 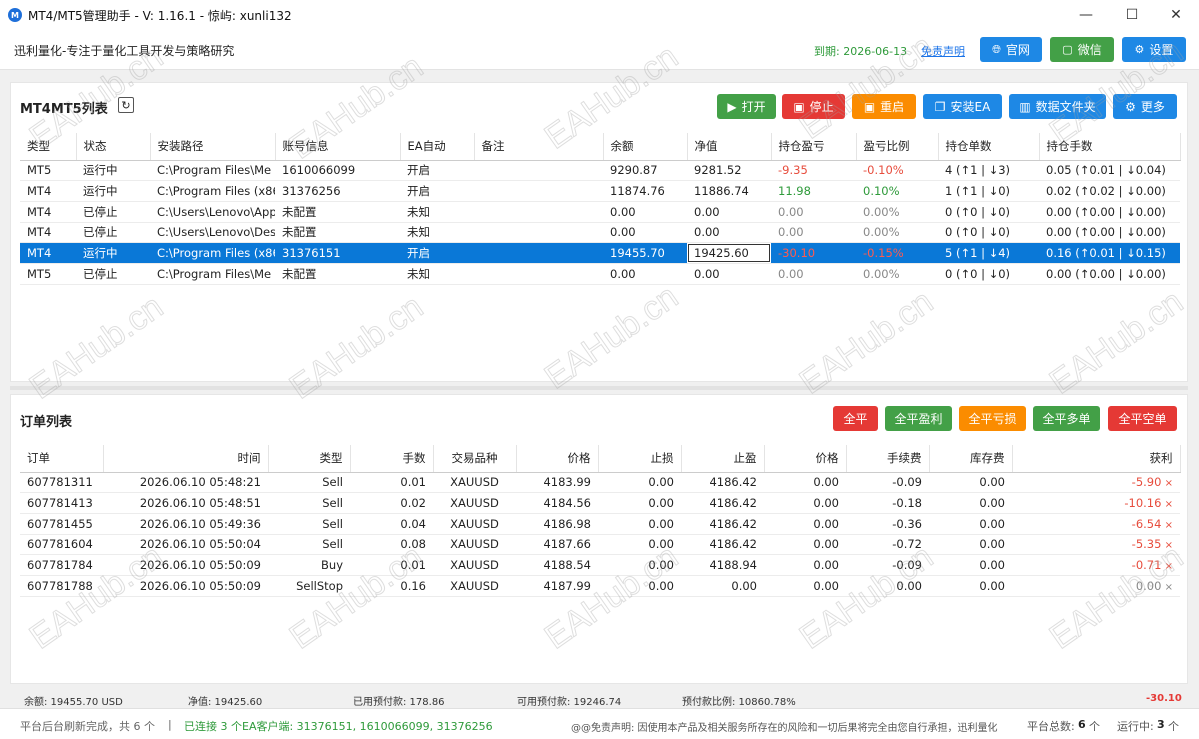 What do you see at coordinates (337, 274) in the screenshot?
I see `account-cell: 未配置` at bounding box center [337, 274].